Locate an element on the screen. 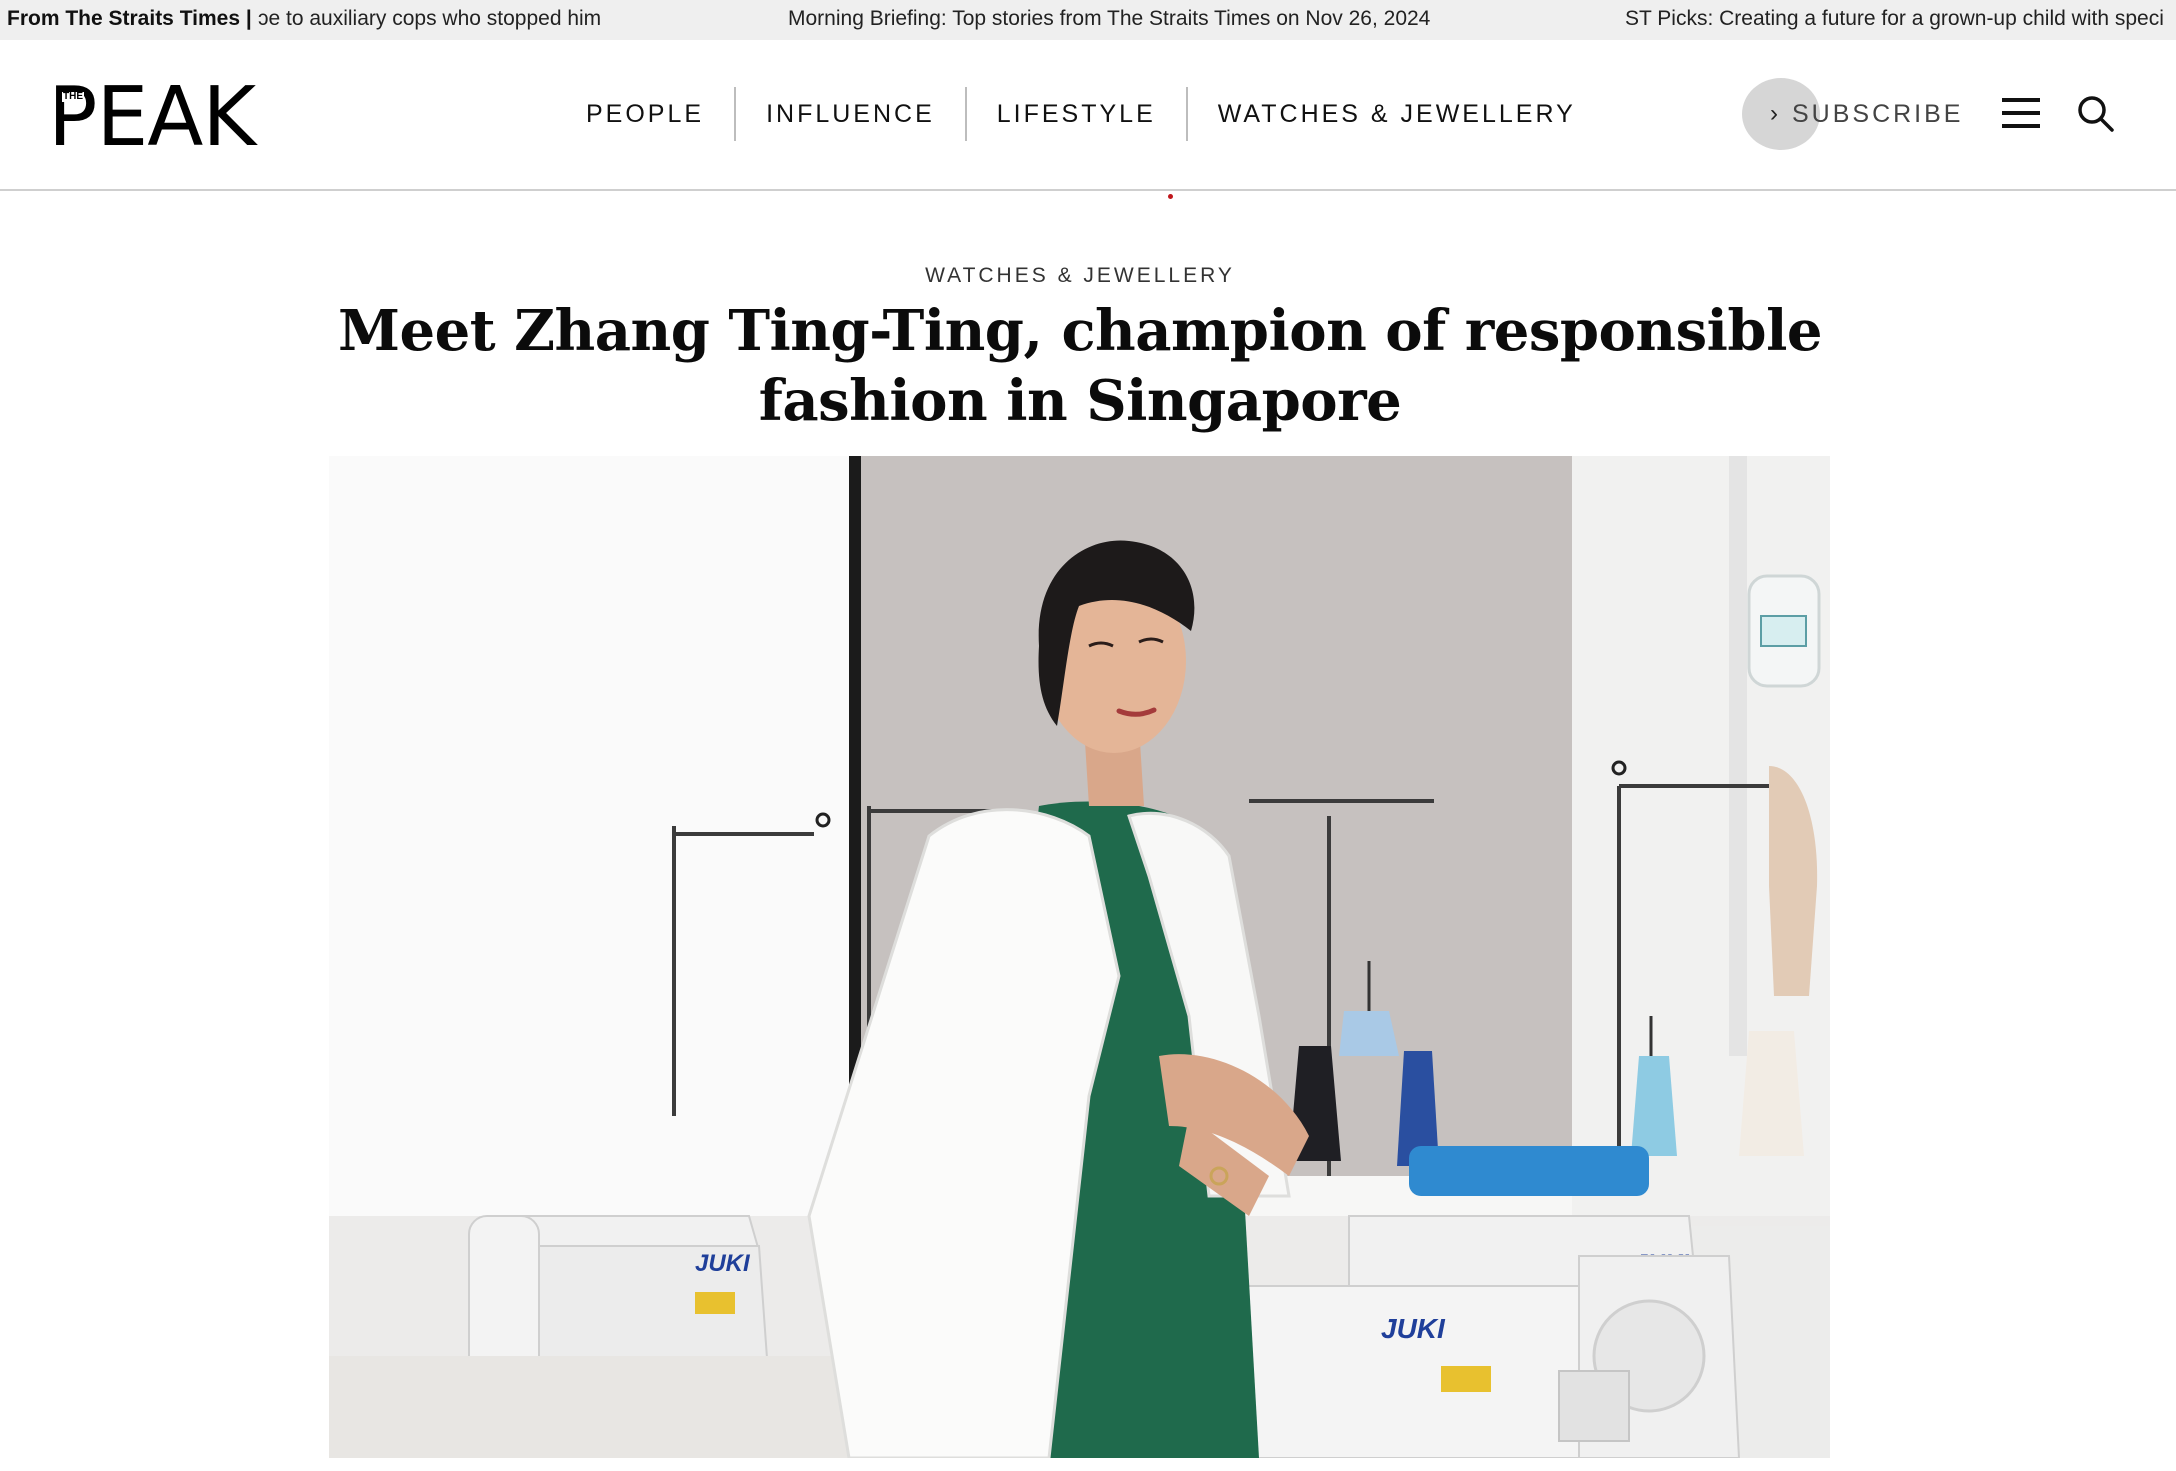 The width and height of the screenshot is (2176, 1471). subscribe-button: › SUBSCRIBE is located at coordinates (1852, 114).